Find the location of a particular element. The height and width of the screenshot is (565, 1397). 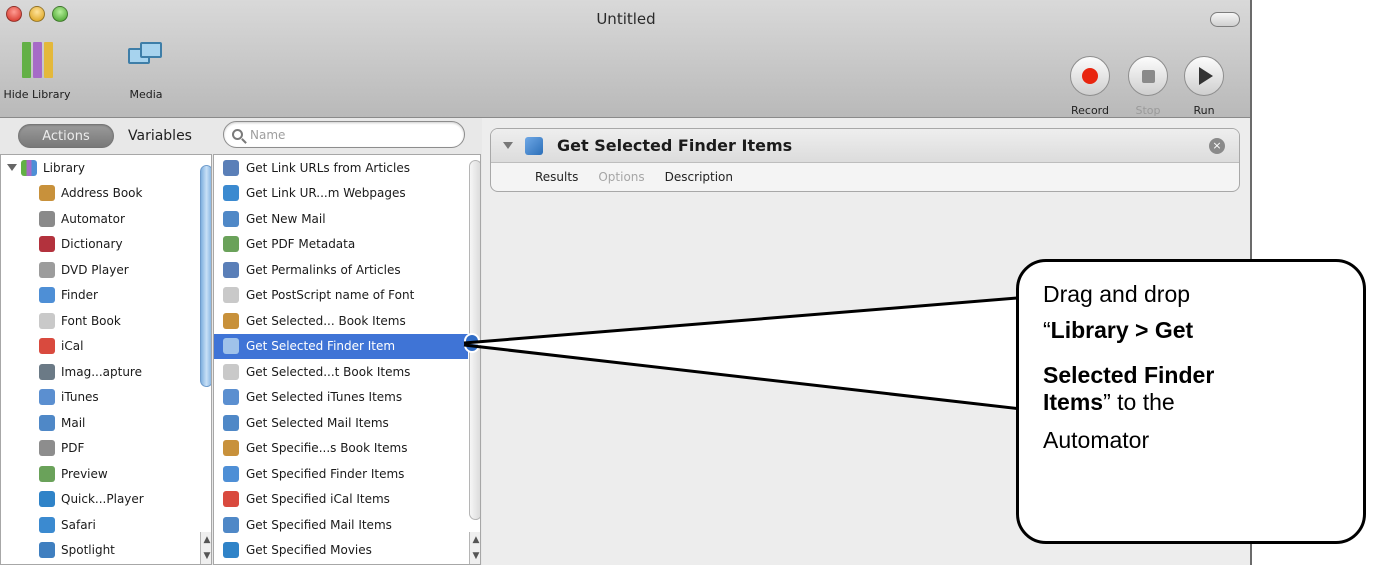

callout-quote-open: “ is located at coordinates (1047, 330).